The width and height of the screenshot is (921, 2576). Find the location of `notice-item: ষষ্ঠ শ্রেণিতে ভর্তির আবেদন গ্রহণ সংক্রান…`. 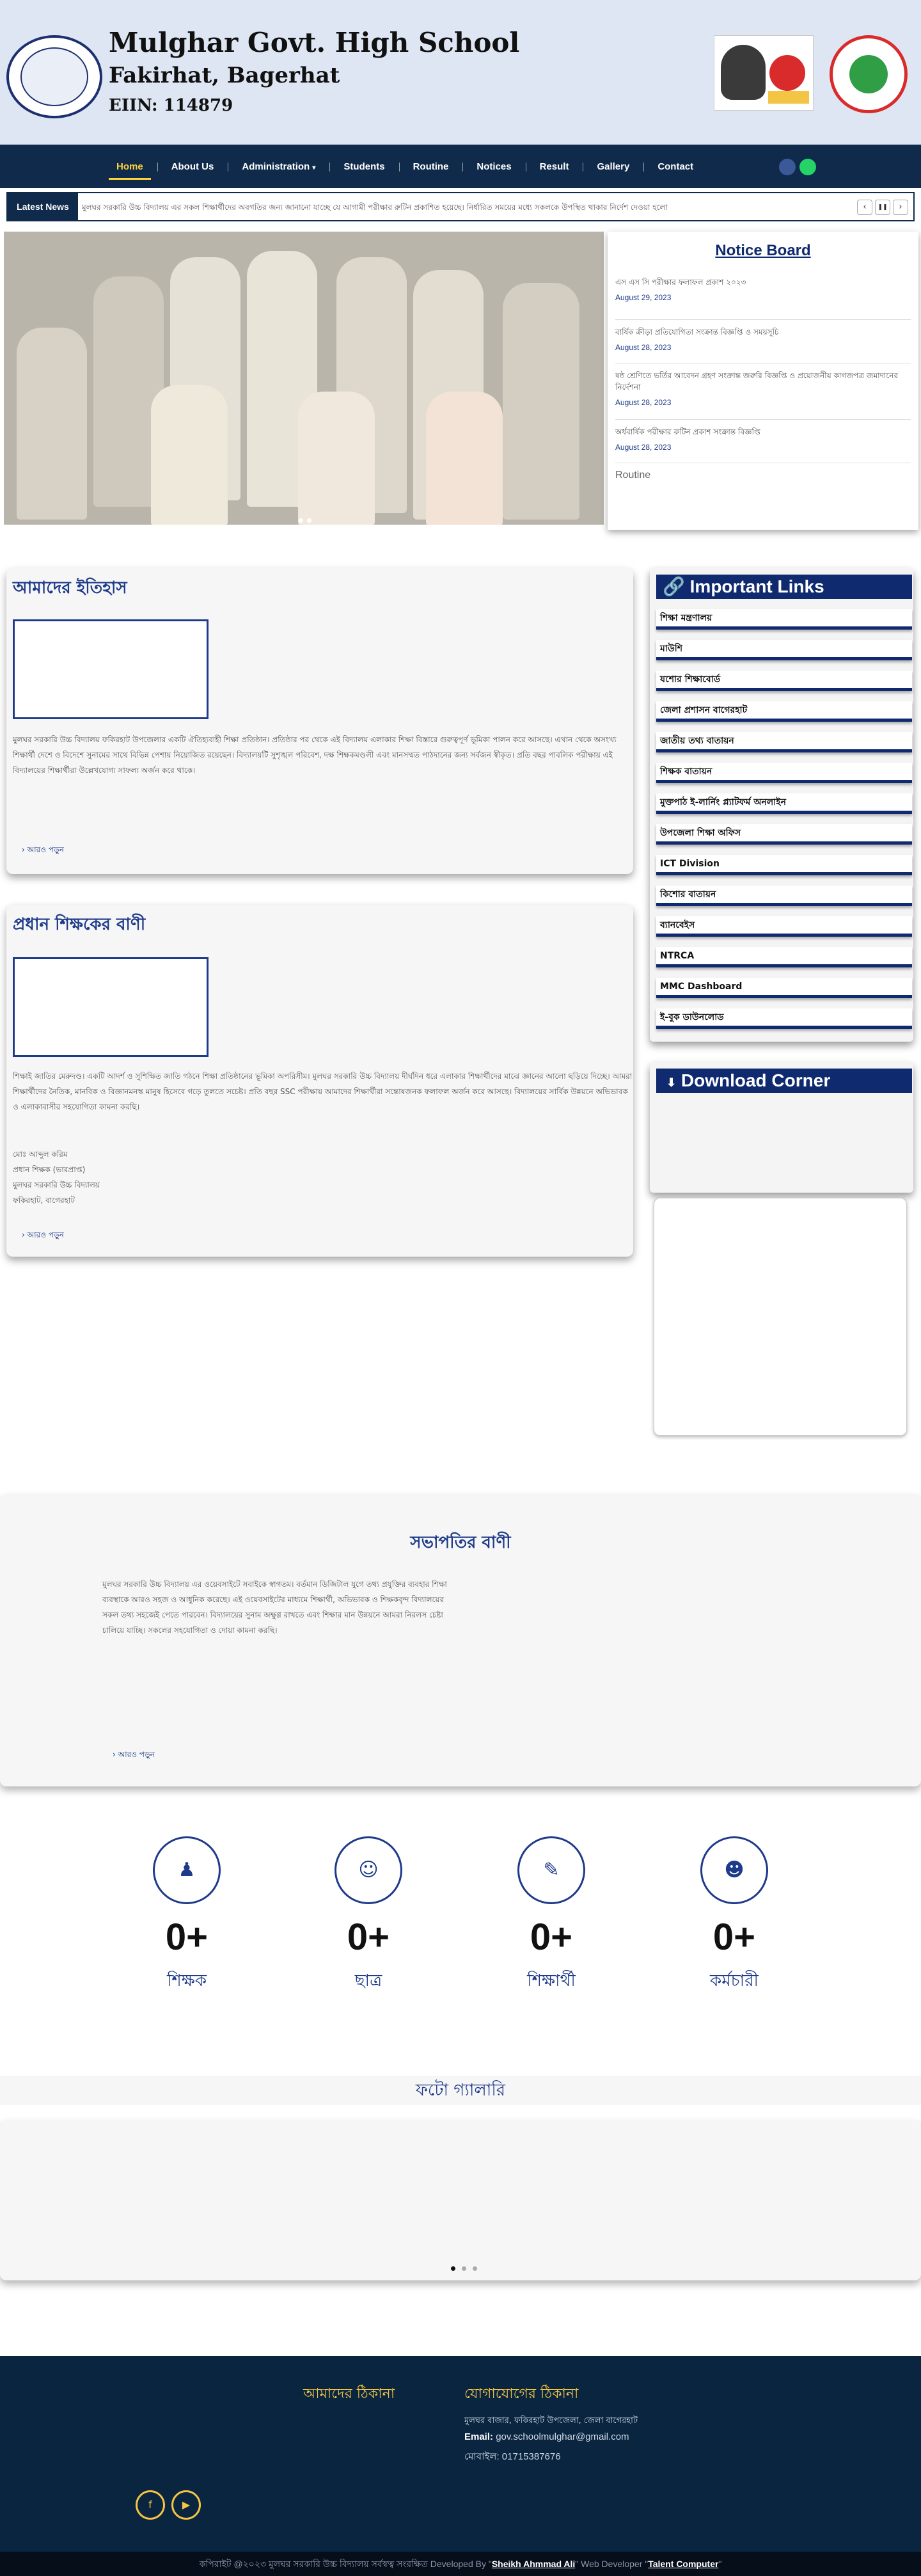

notice-item: ষষ্ঠ শ্রেণিতে ভর্তির আবেদন গ্রহণ সংক্রান… is located at coordinates (763, 392).